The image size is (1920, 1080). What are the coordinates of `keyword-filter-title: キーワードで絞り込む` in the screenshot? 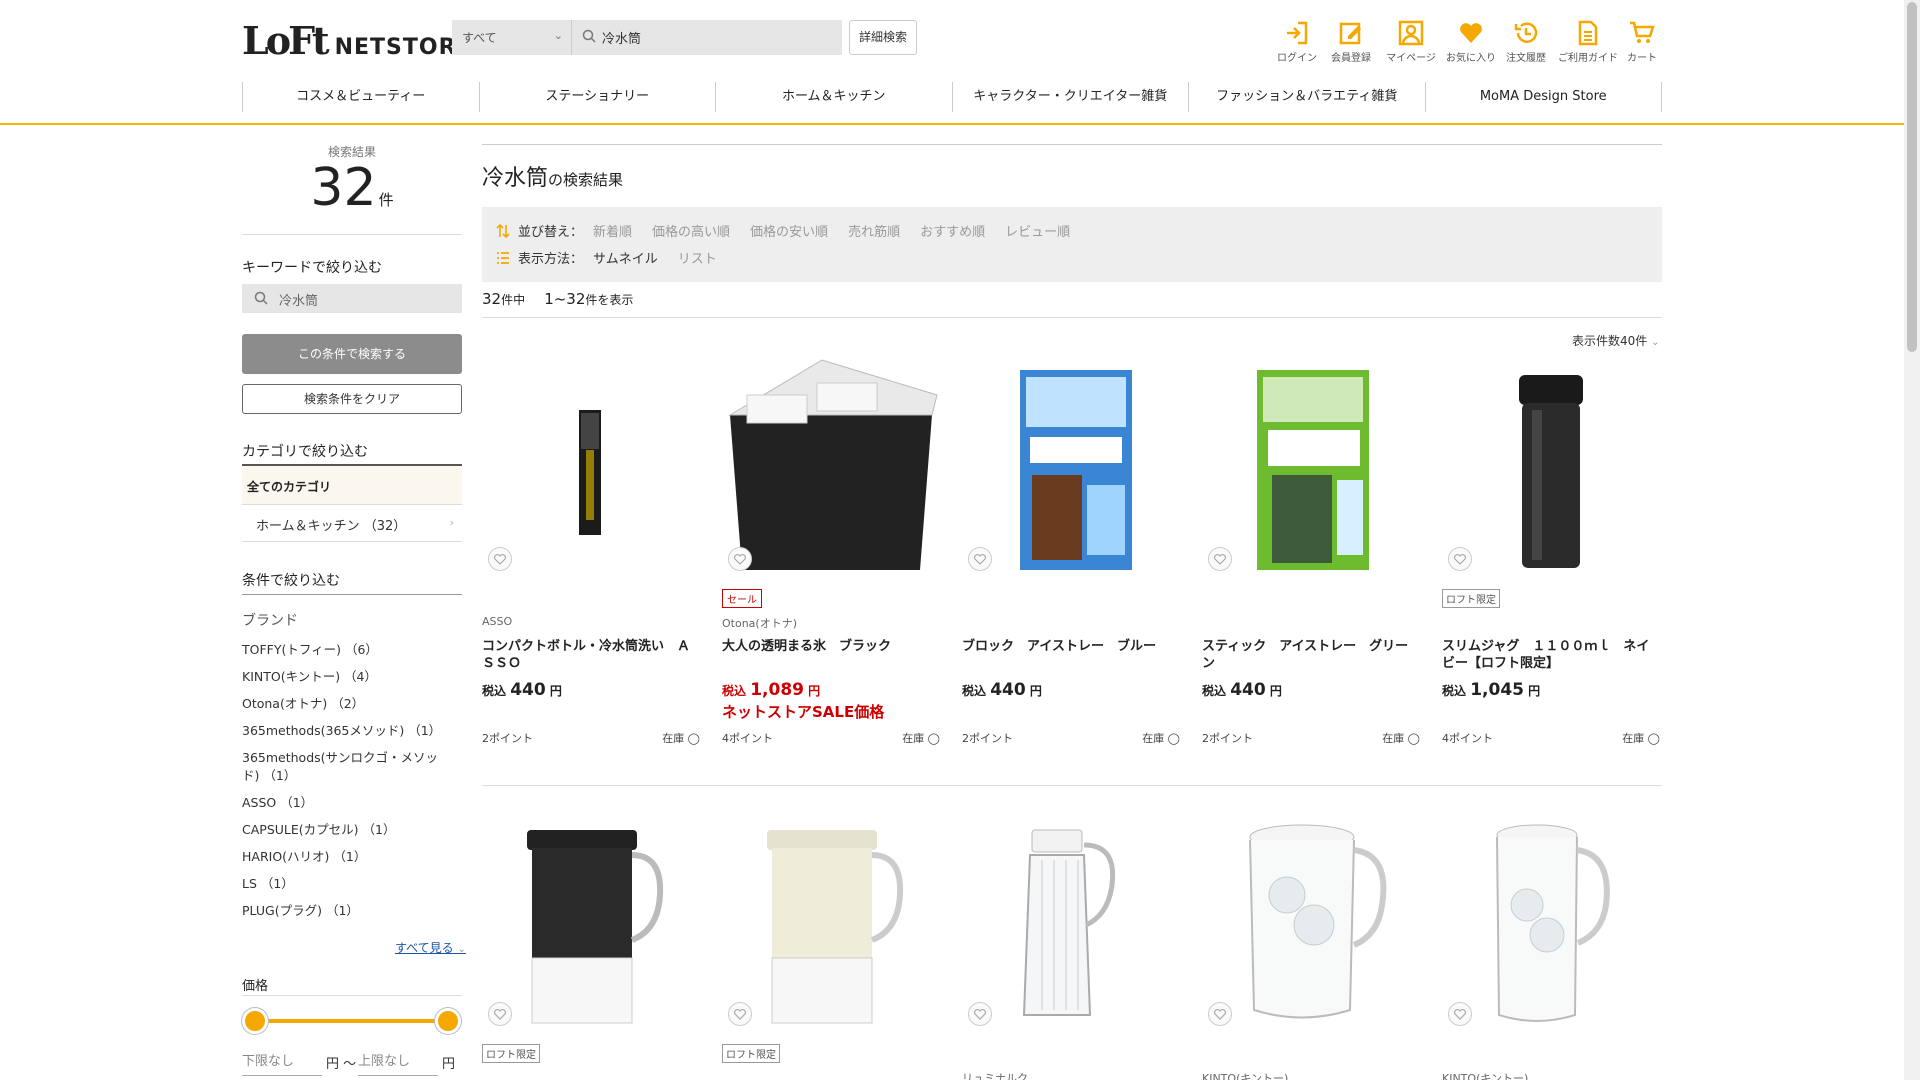 It's located at (312, 268).